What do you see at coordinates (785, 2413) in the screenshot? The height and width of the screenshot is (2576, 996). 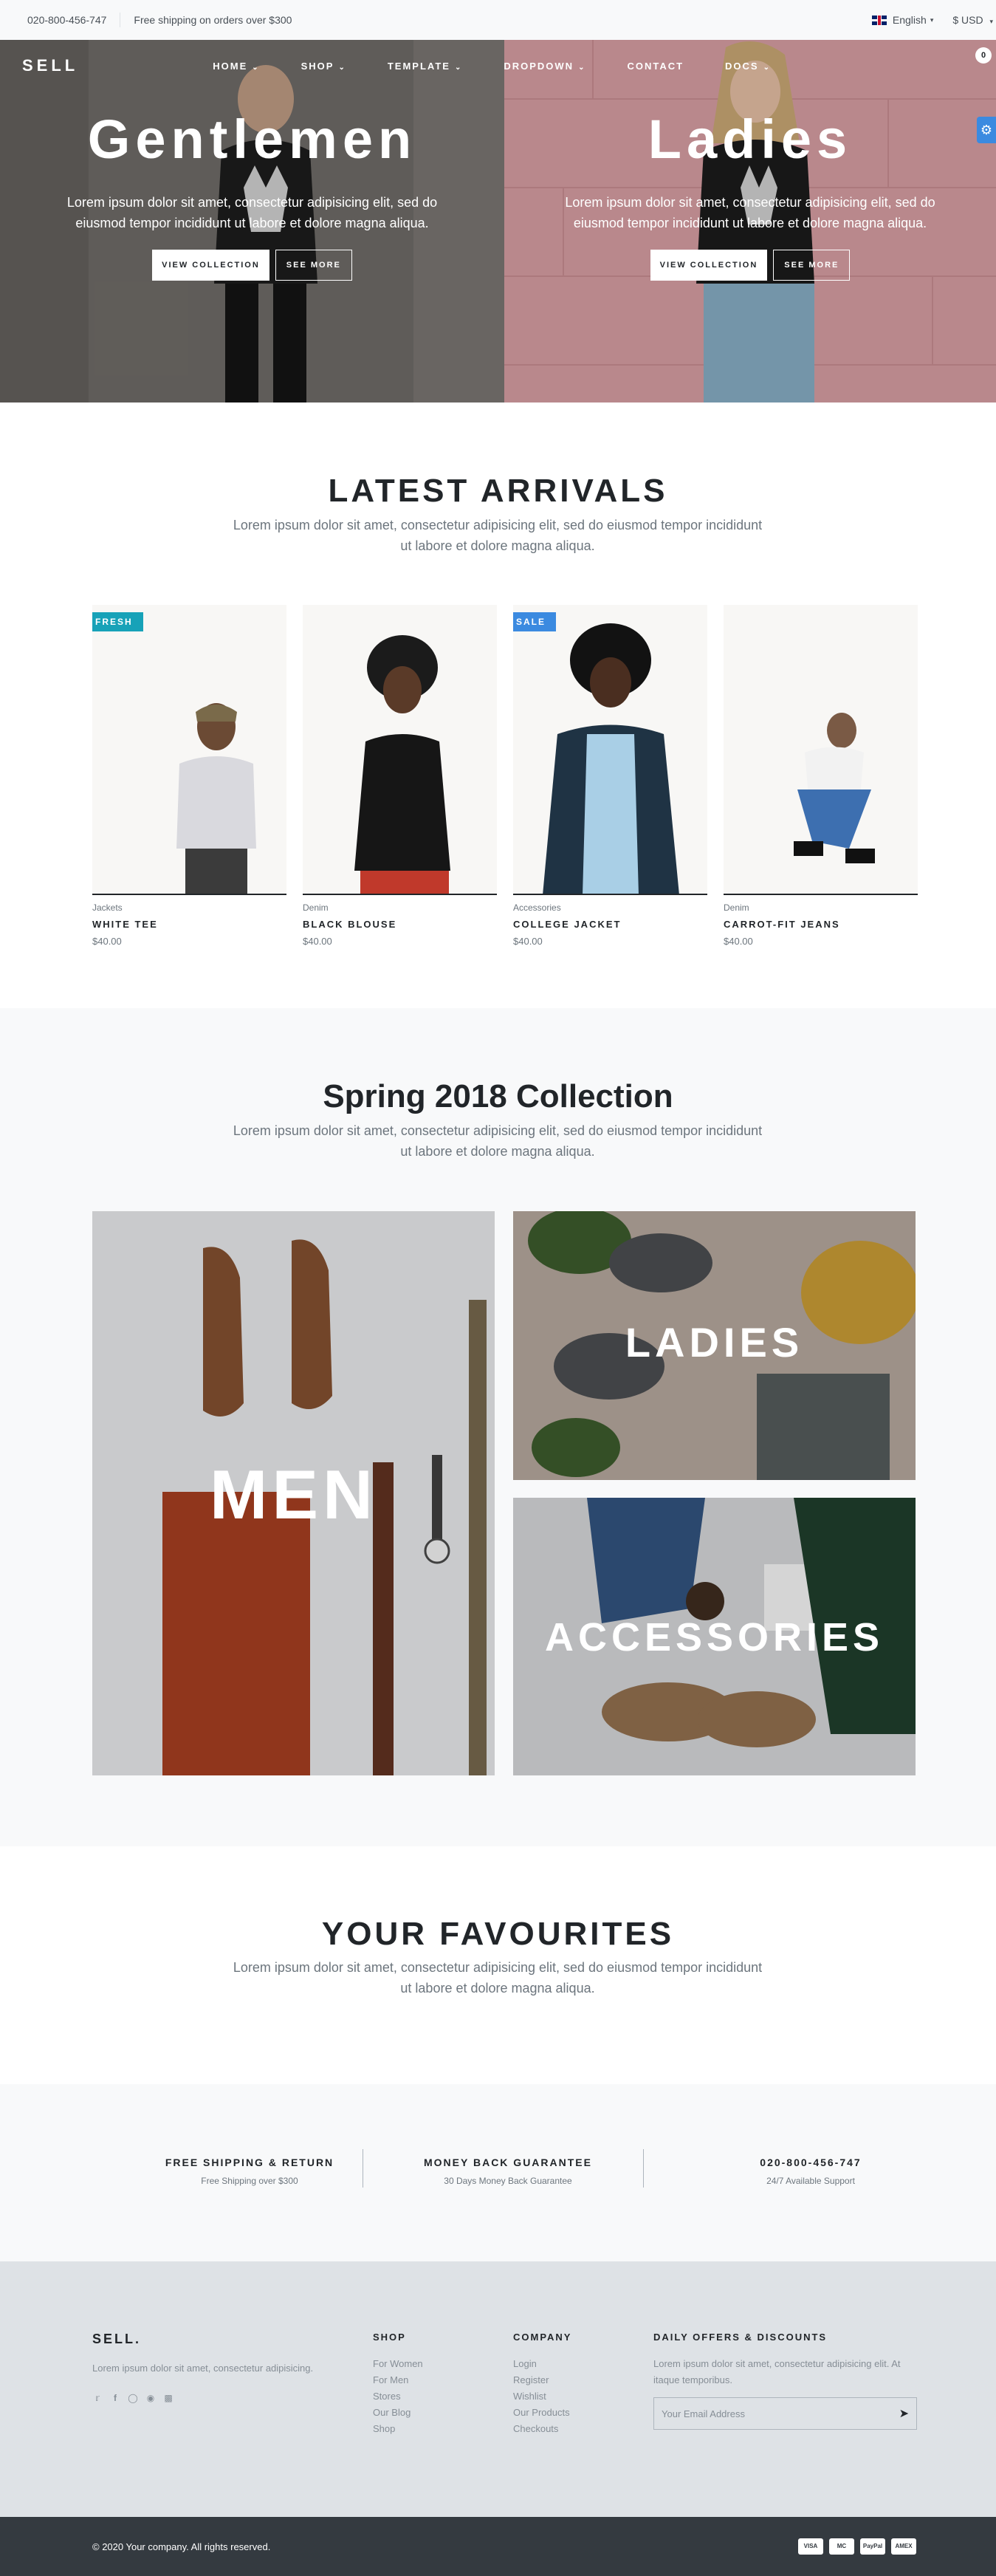 I see `newsletter-email-field: Your Email Address ➤` at bounding box center [785, 2413].